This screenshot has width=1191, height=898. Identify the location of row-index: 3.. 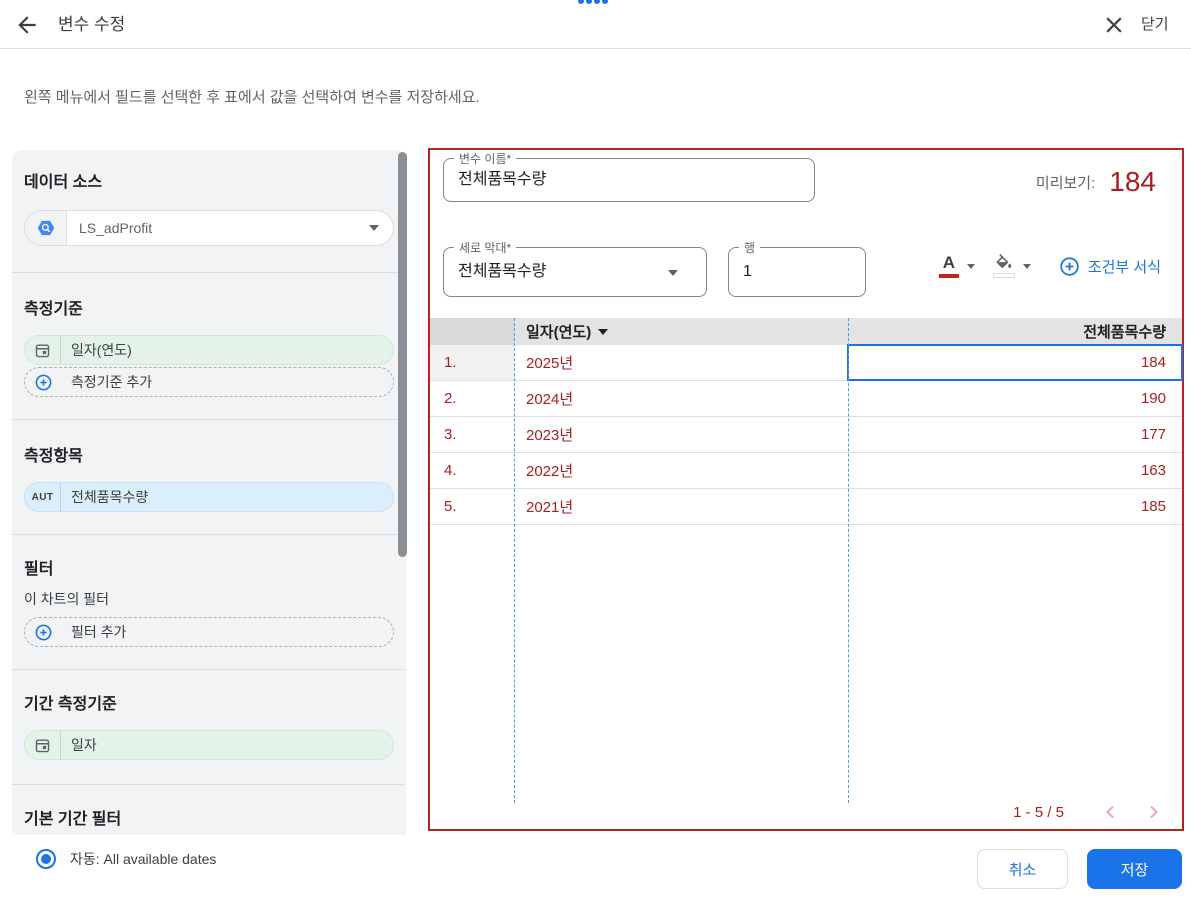
(450, 434).